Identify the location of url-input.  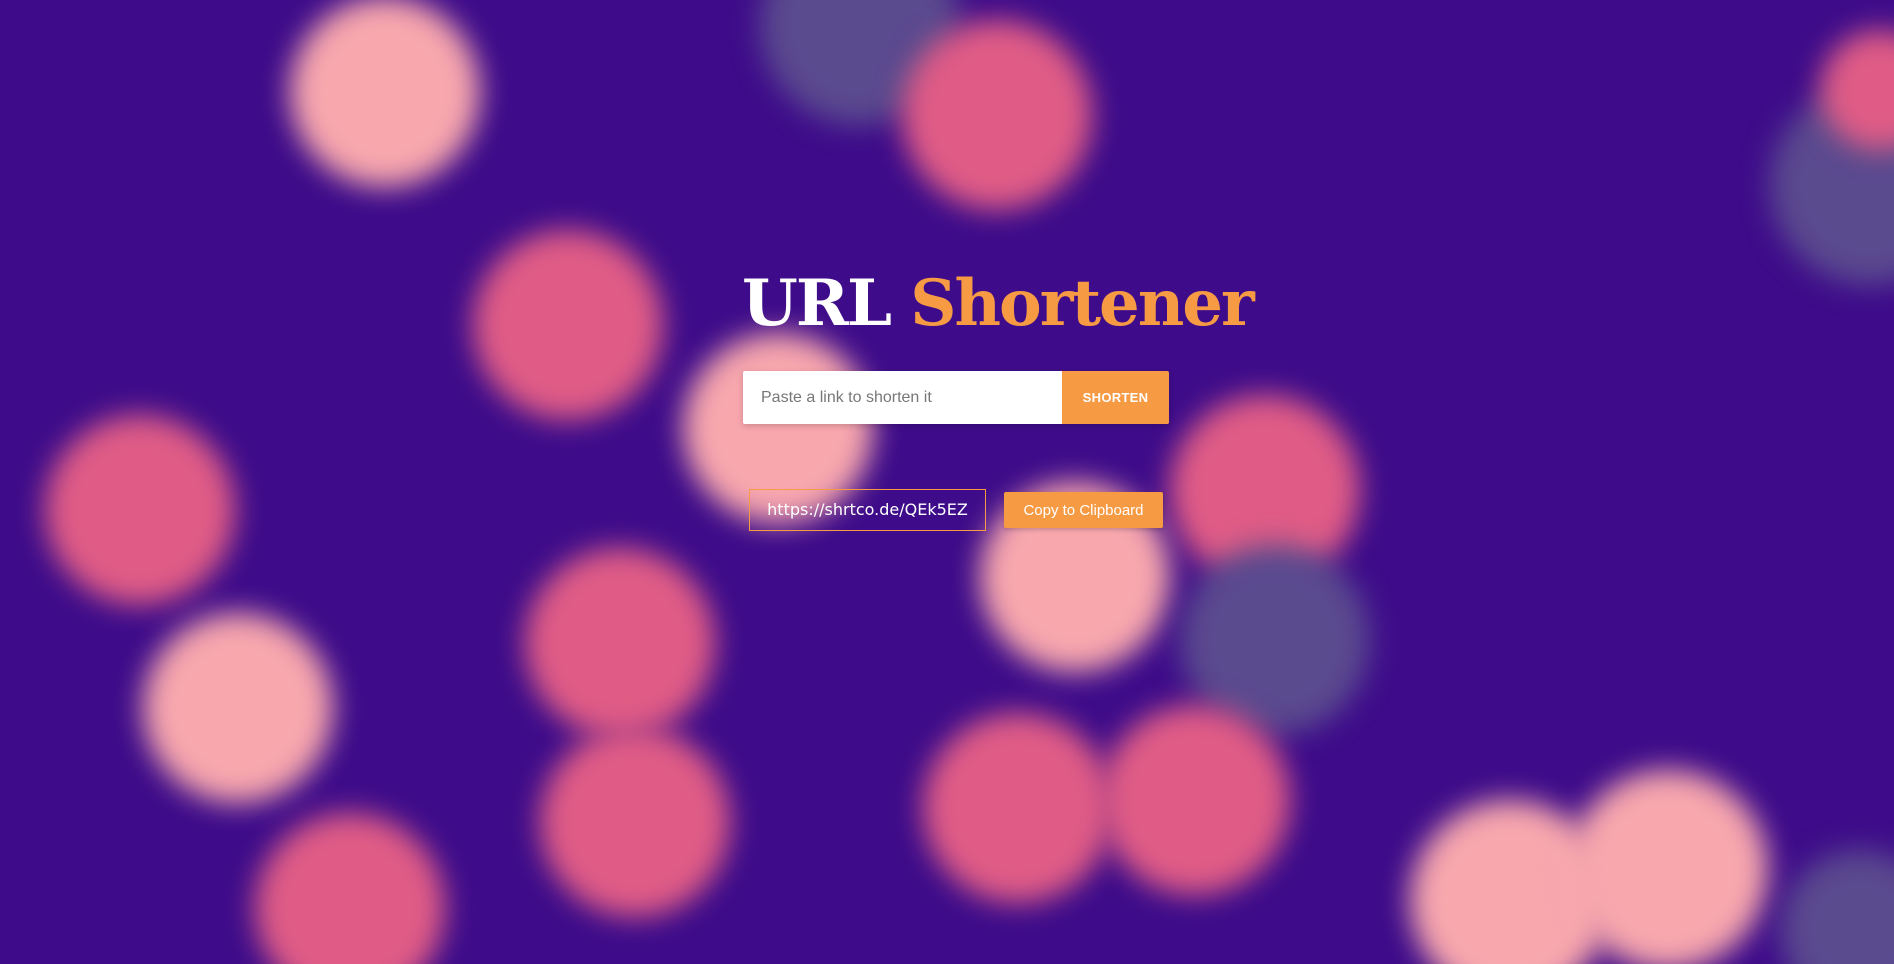
(902, 397).